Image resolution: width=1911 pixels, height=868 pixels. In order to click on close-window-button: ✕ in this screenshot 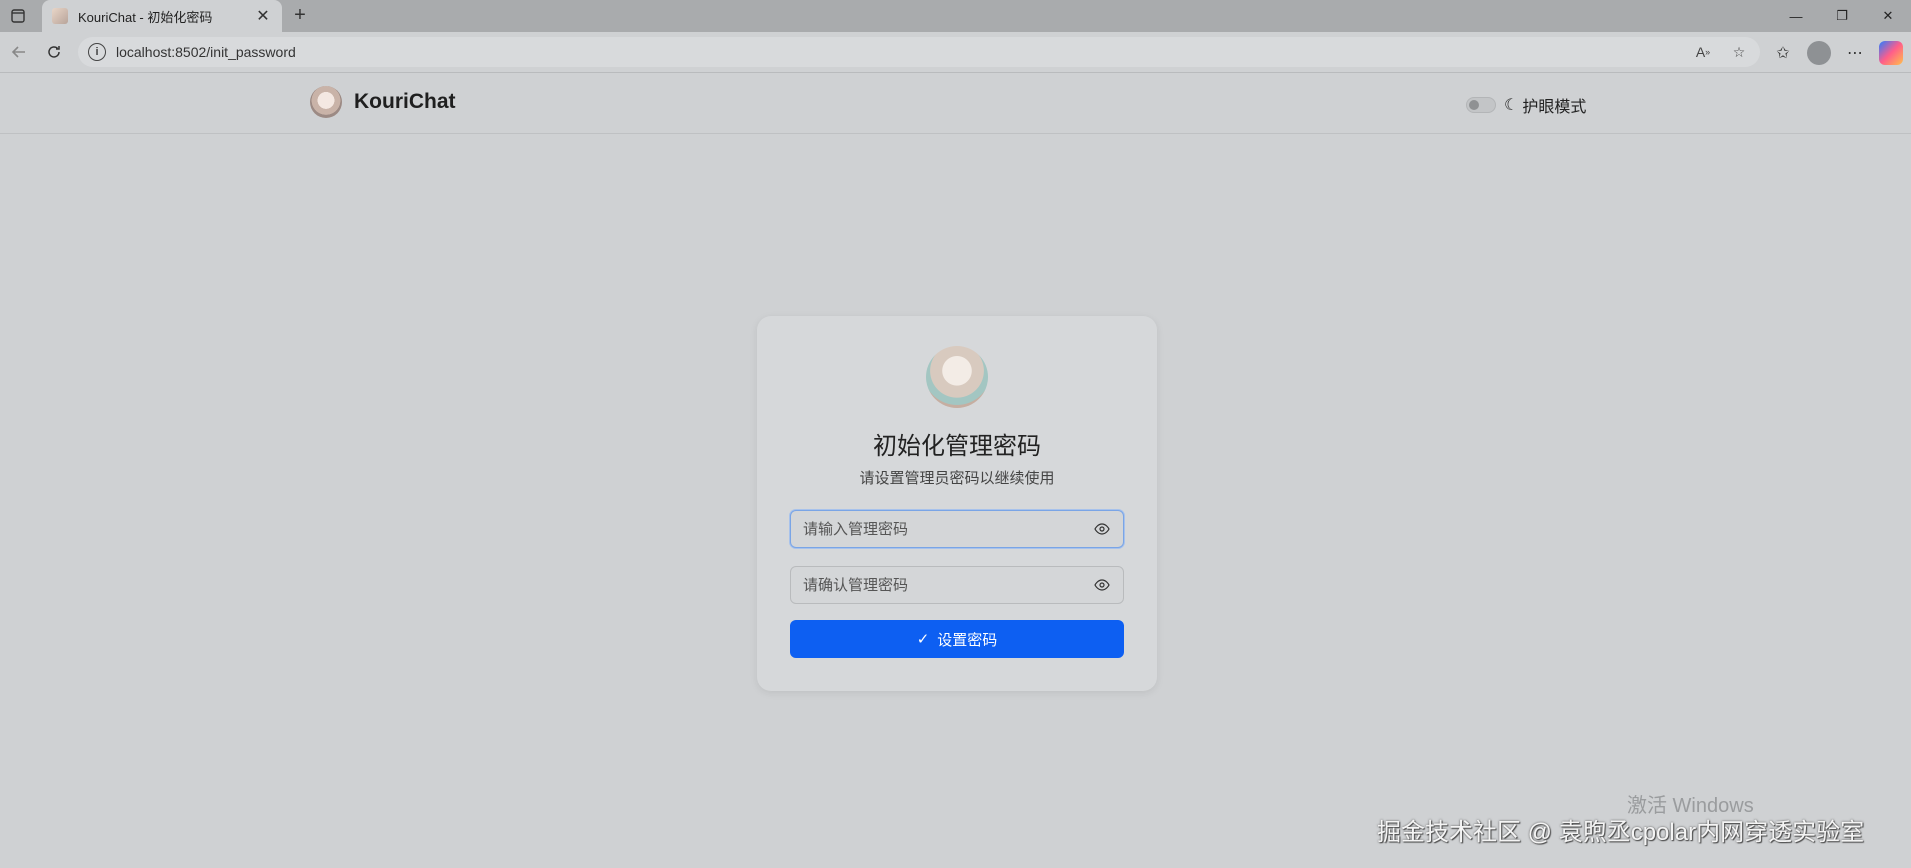, I will do `click(1888, 16)`.